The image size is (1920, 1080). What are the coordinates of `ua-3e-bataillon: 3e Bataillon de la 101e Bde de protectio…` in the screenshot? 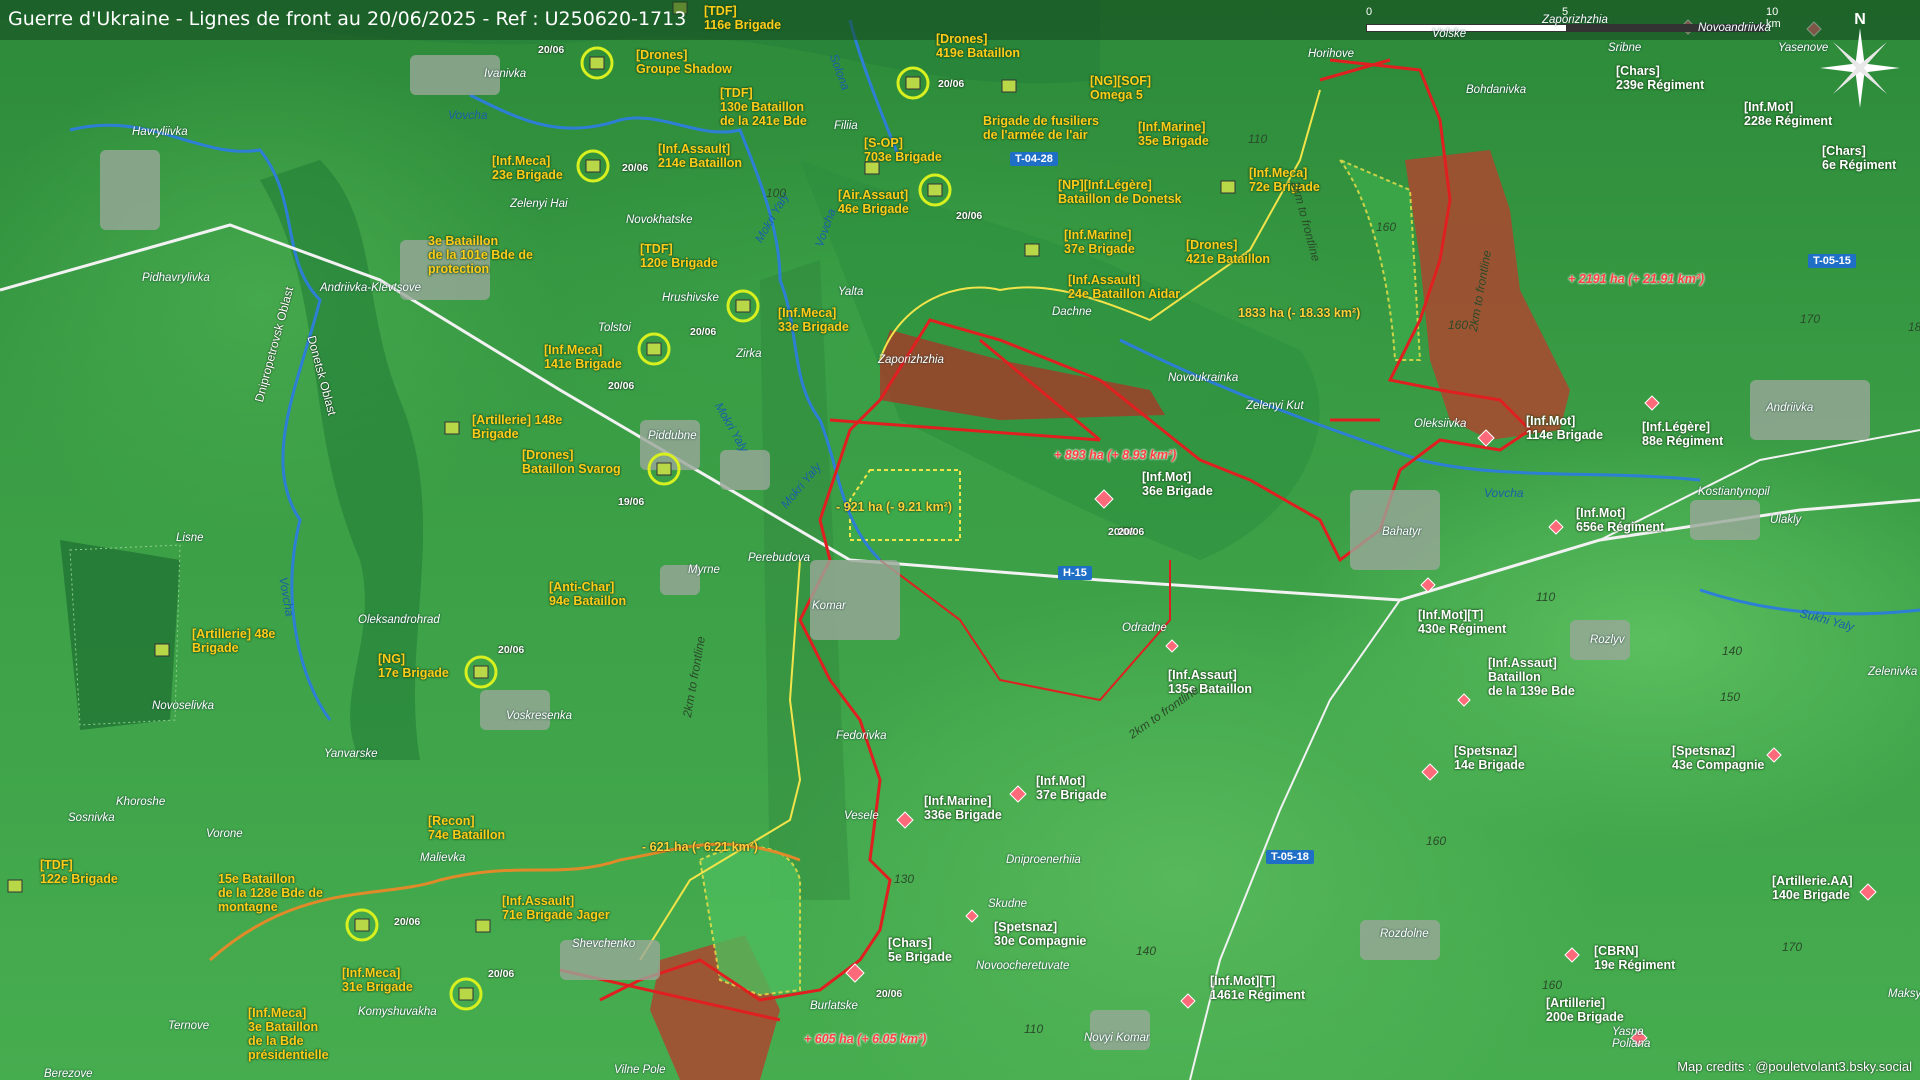 It's located at (480, 255).